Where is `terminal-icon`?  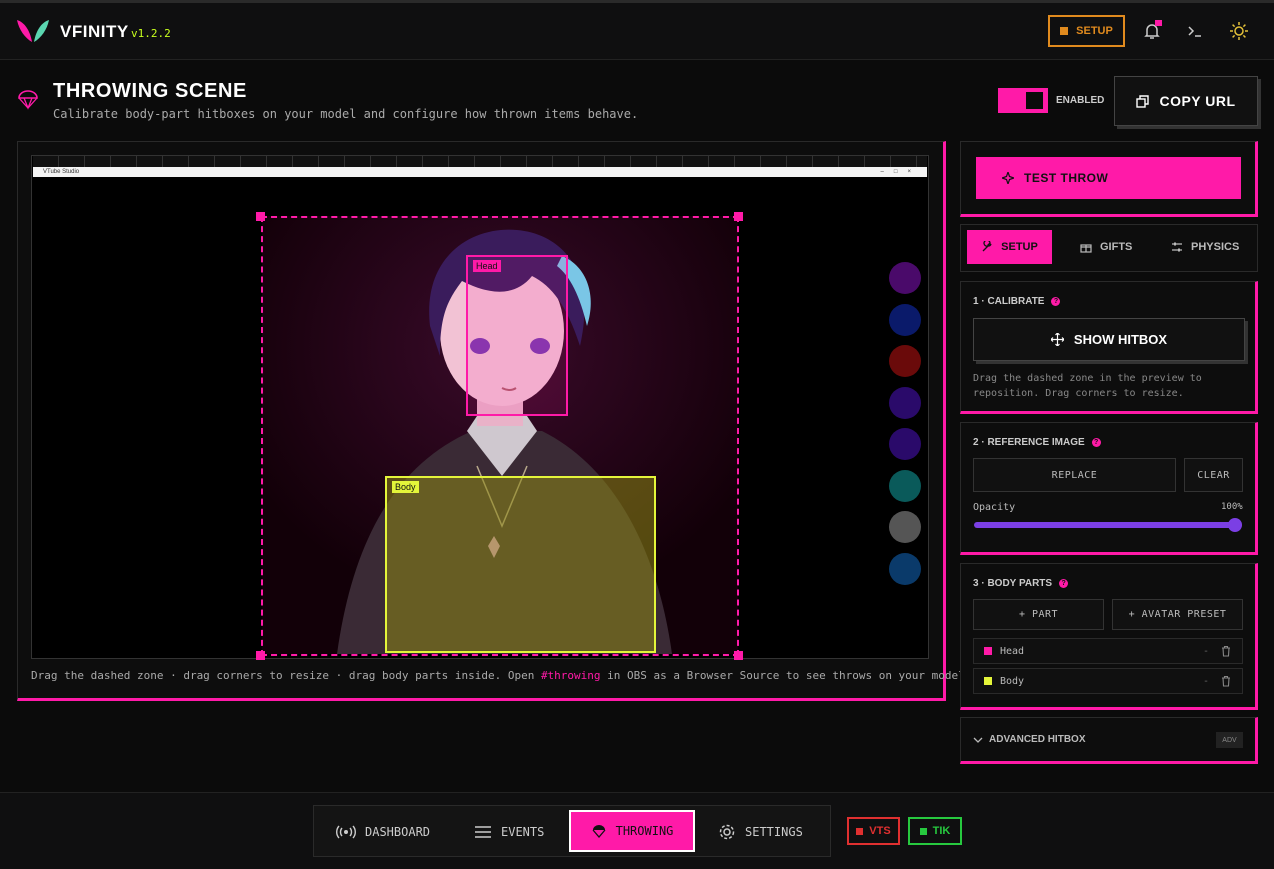 terminal-icon is located at coordinates (1195, 31).